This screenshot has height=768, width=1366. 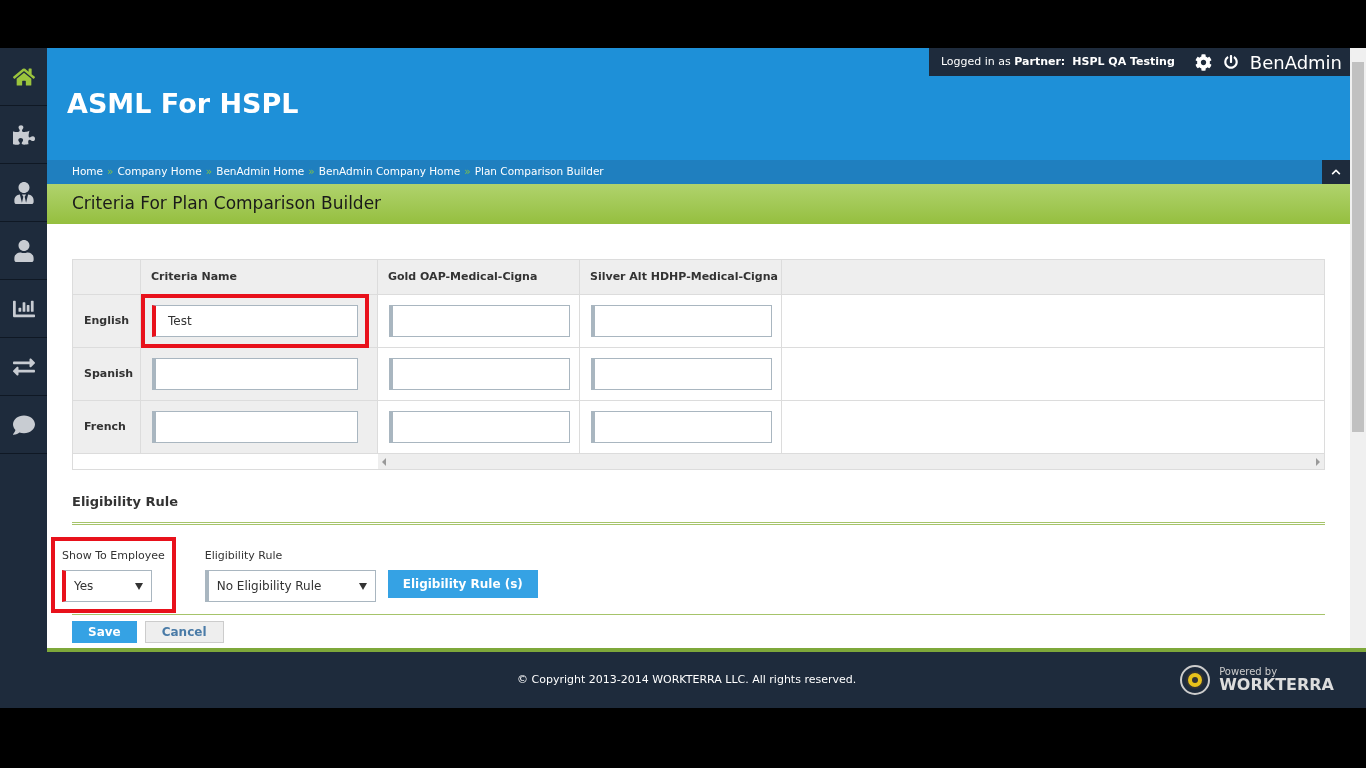 What do you see at coordinates (227, 204) in the screenshot?
I see `page-title: Criteria For Plan Comparison Builder` at bounding box center [227, 204].